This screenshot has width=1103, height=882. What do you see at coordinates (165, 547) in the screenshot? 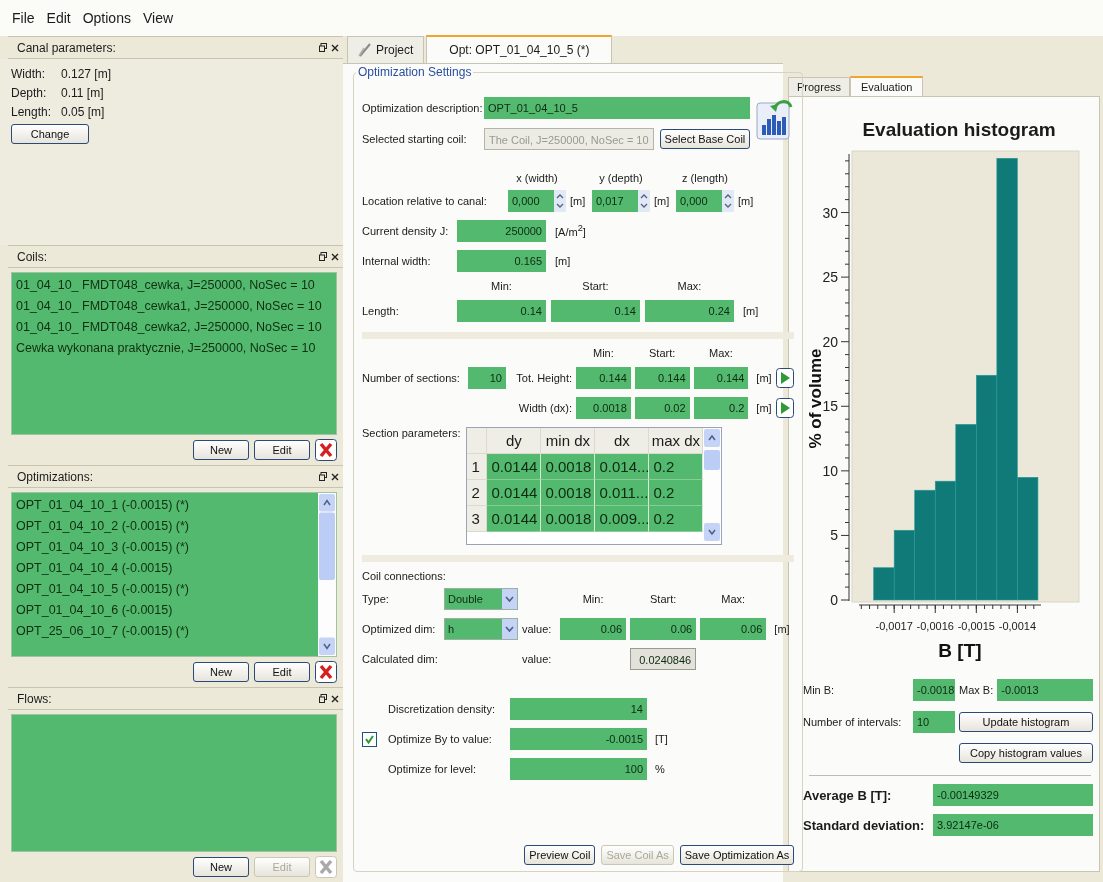
I see `list-item: OPT_01_04_10_3 (-0.0015) (*)` at bounding box center [165, 547].